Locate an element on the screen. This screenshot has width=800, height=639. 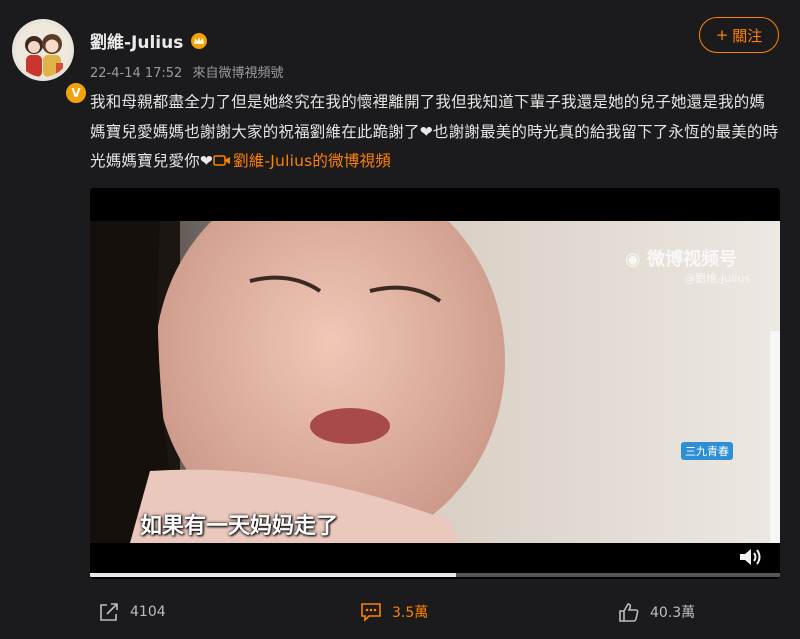
comment-button: 3.5萬 is located at coordinates (394, 612).